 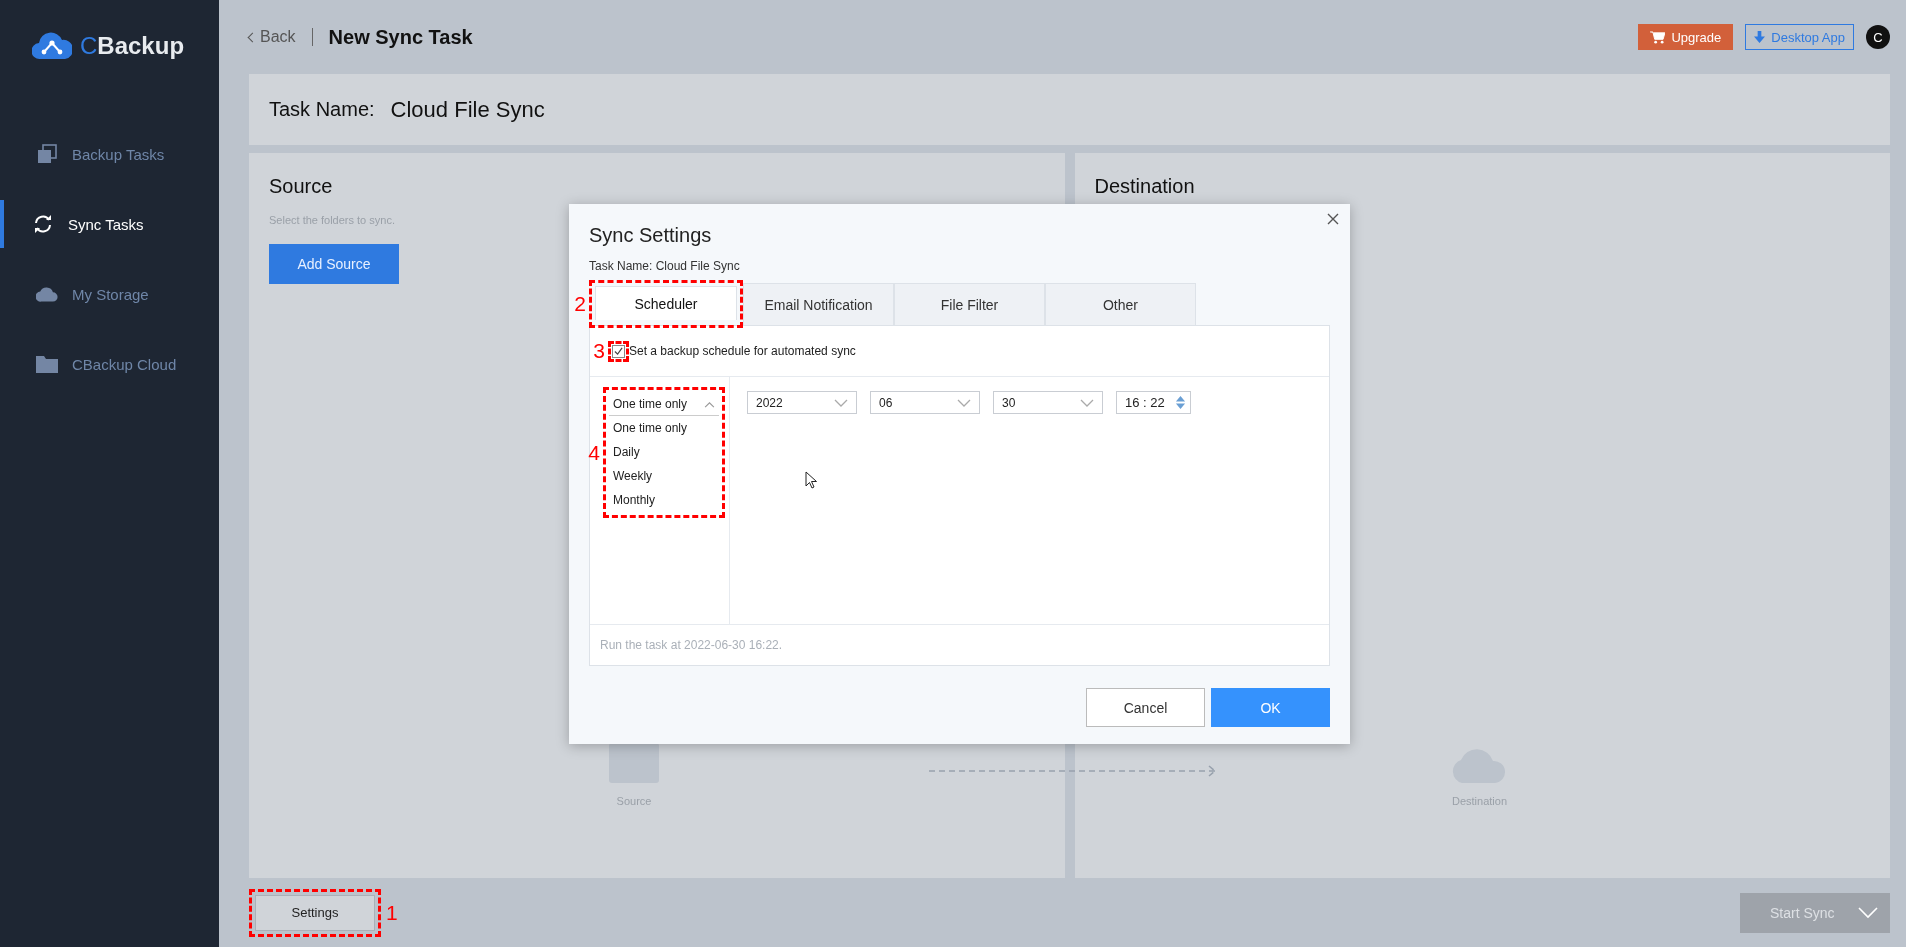 I want to click on checkbox-label: Set a backup schedule for automated sync, so click(x=742, y=351).